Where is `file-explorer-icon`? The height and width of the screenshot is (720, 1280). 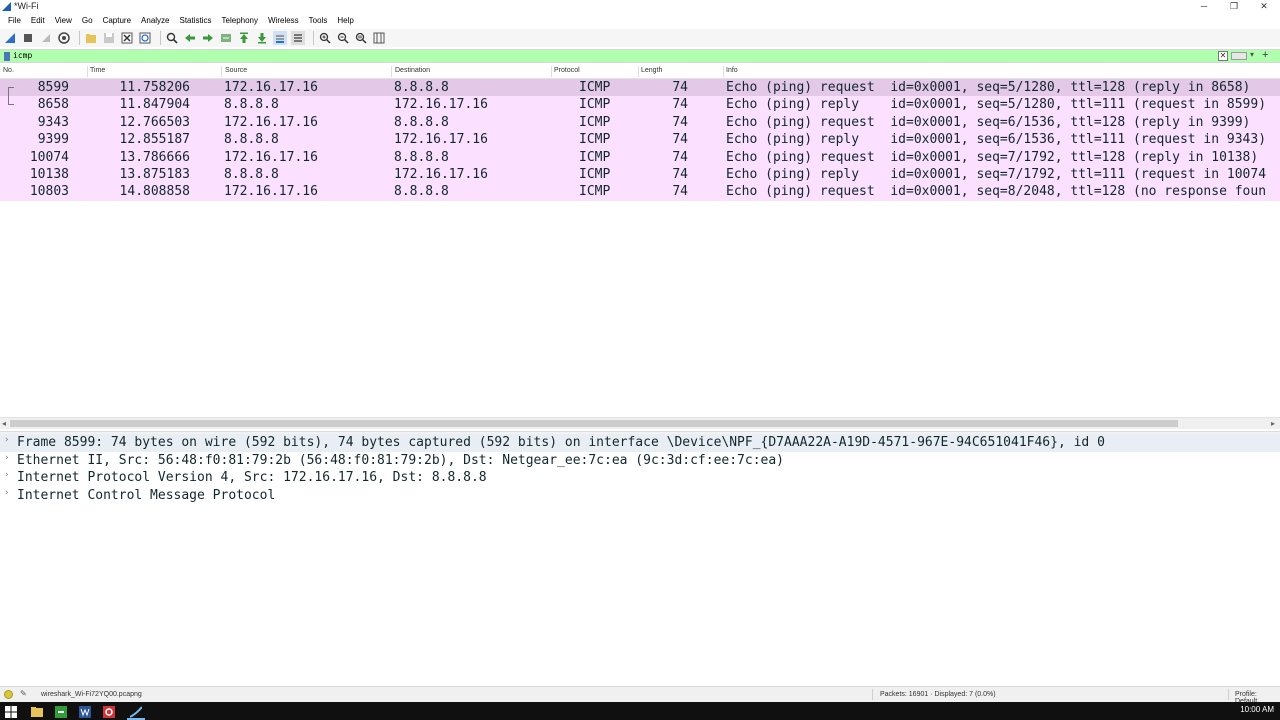
file-explorer-icon is located at coordinates (37, 711).